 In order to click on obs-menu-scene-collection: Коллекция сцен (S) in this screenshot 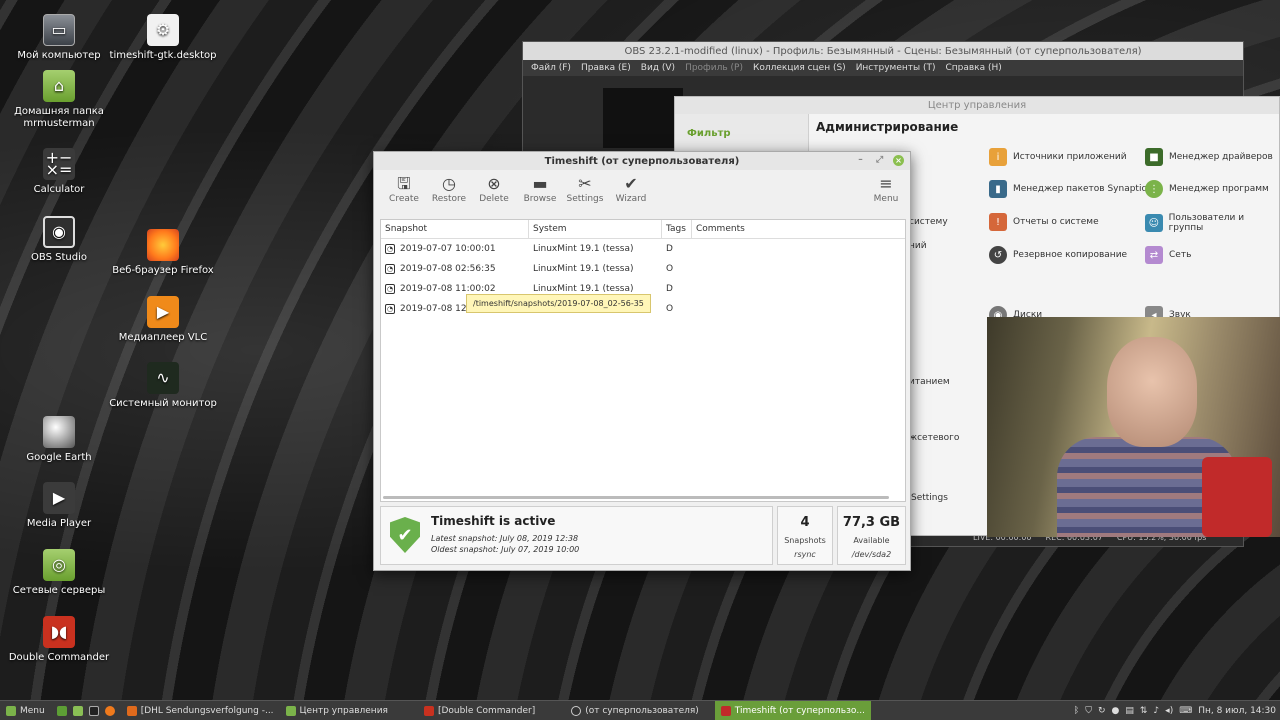, I will do `click(799, 68)`.